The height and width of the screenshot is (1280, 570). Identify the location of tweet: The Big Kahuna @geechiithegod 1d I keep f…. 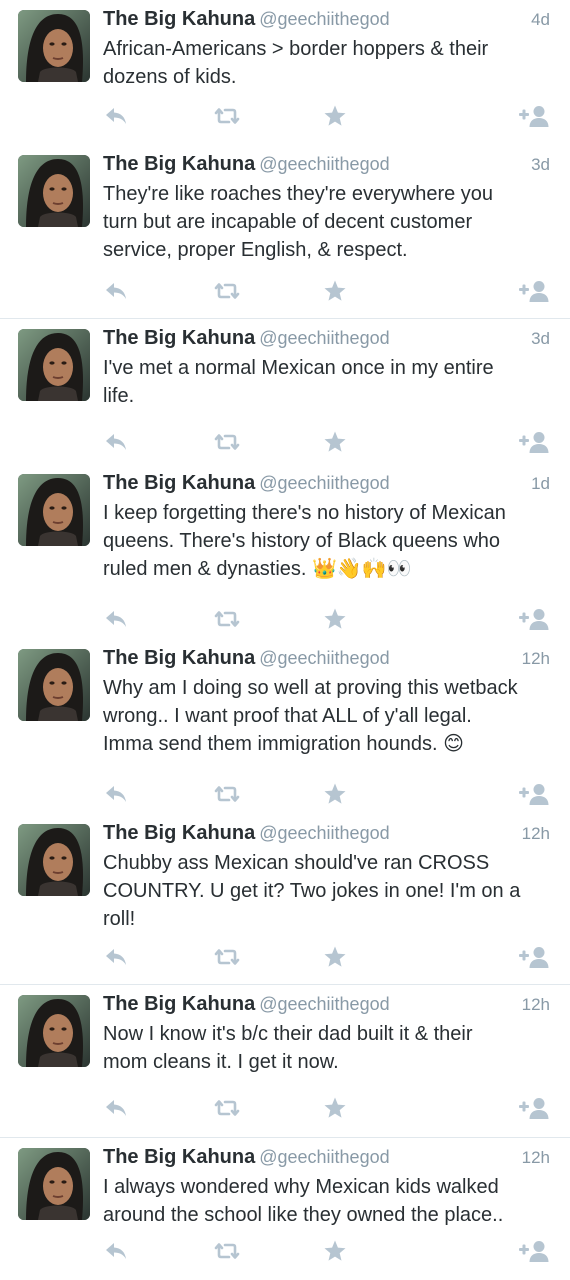
(285, 551).